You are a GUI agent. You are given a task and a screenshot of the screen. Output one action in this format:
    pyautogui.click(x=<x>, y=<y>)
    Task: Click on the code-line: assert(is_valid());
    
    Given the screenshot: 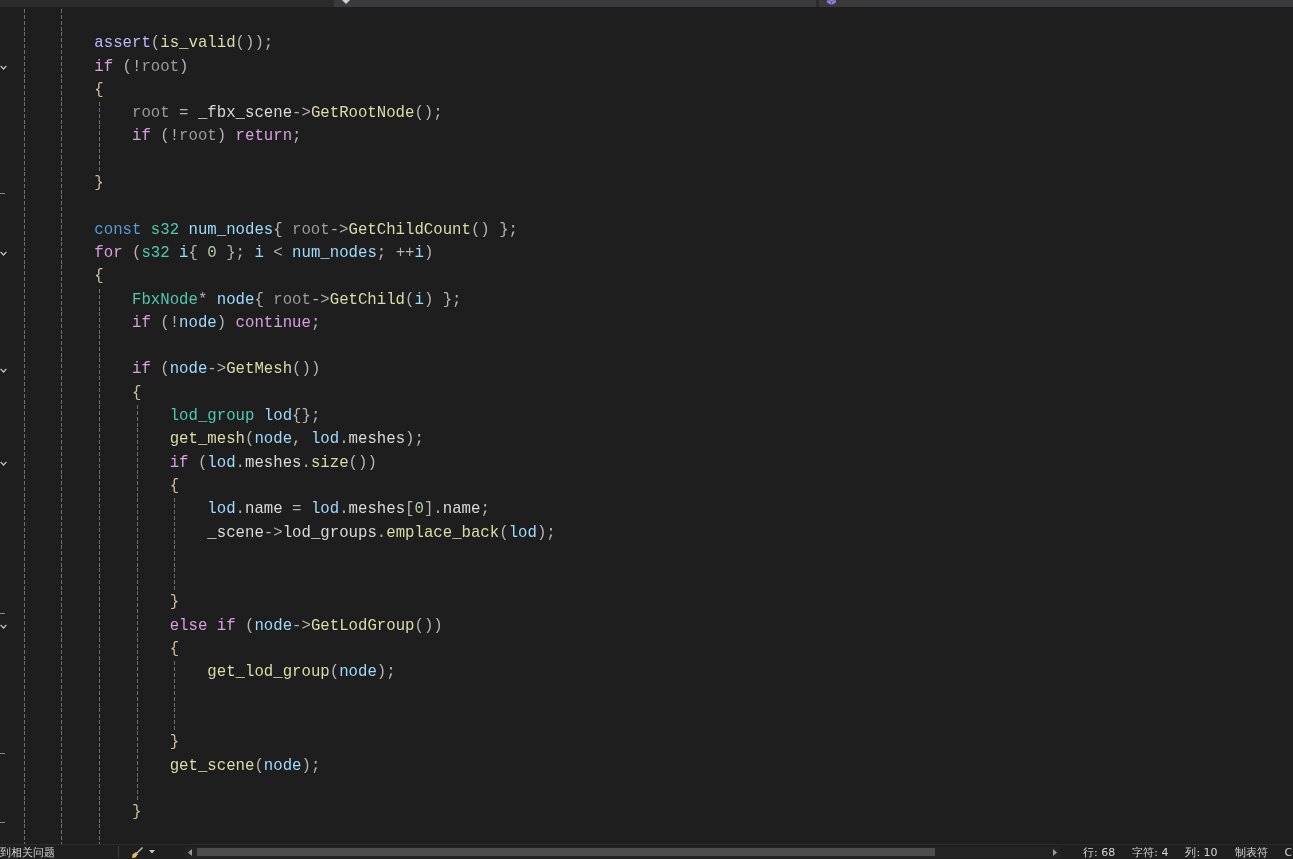 What is the action you would take?
    pyautogui.click(x=184, y=44)
    